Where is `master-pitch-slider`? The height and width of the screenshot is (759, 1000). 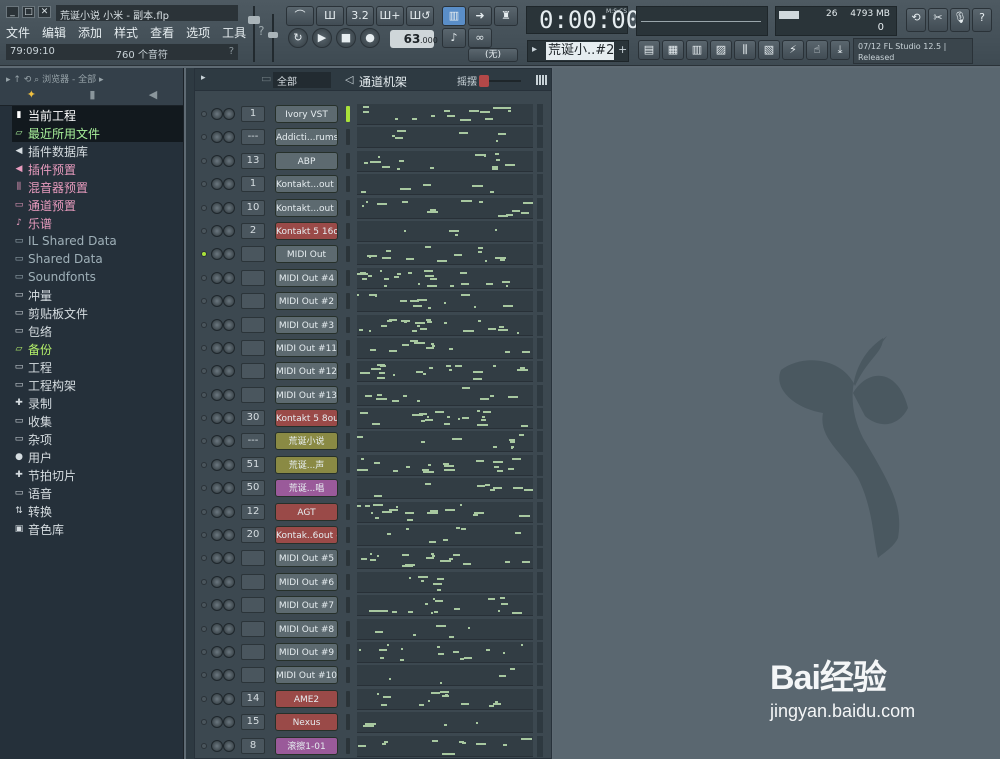 master-pitch-slider is located at coordinates (273, 38).